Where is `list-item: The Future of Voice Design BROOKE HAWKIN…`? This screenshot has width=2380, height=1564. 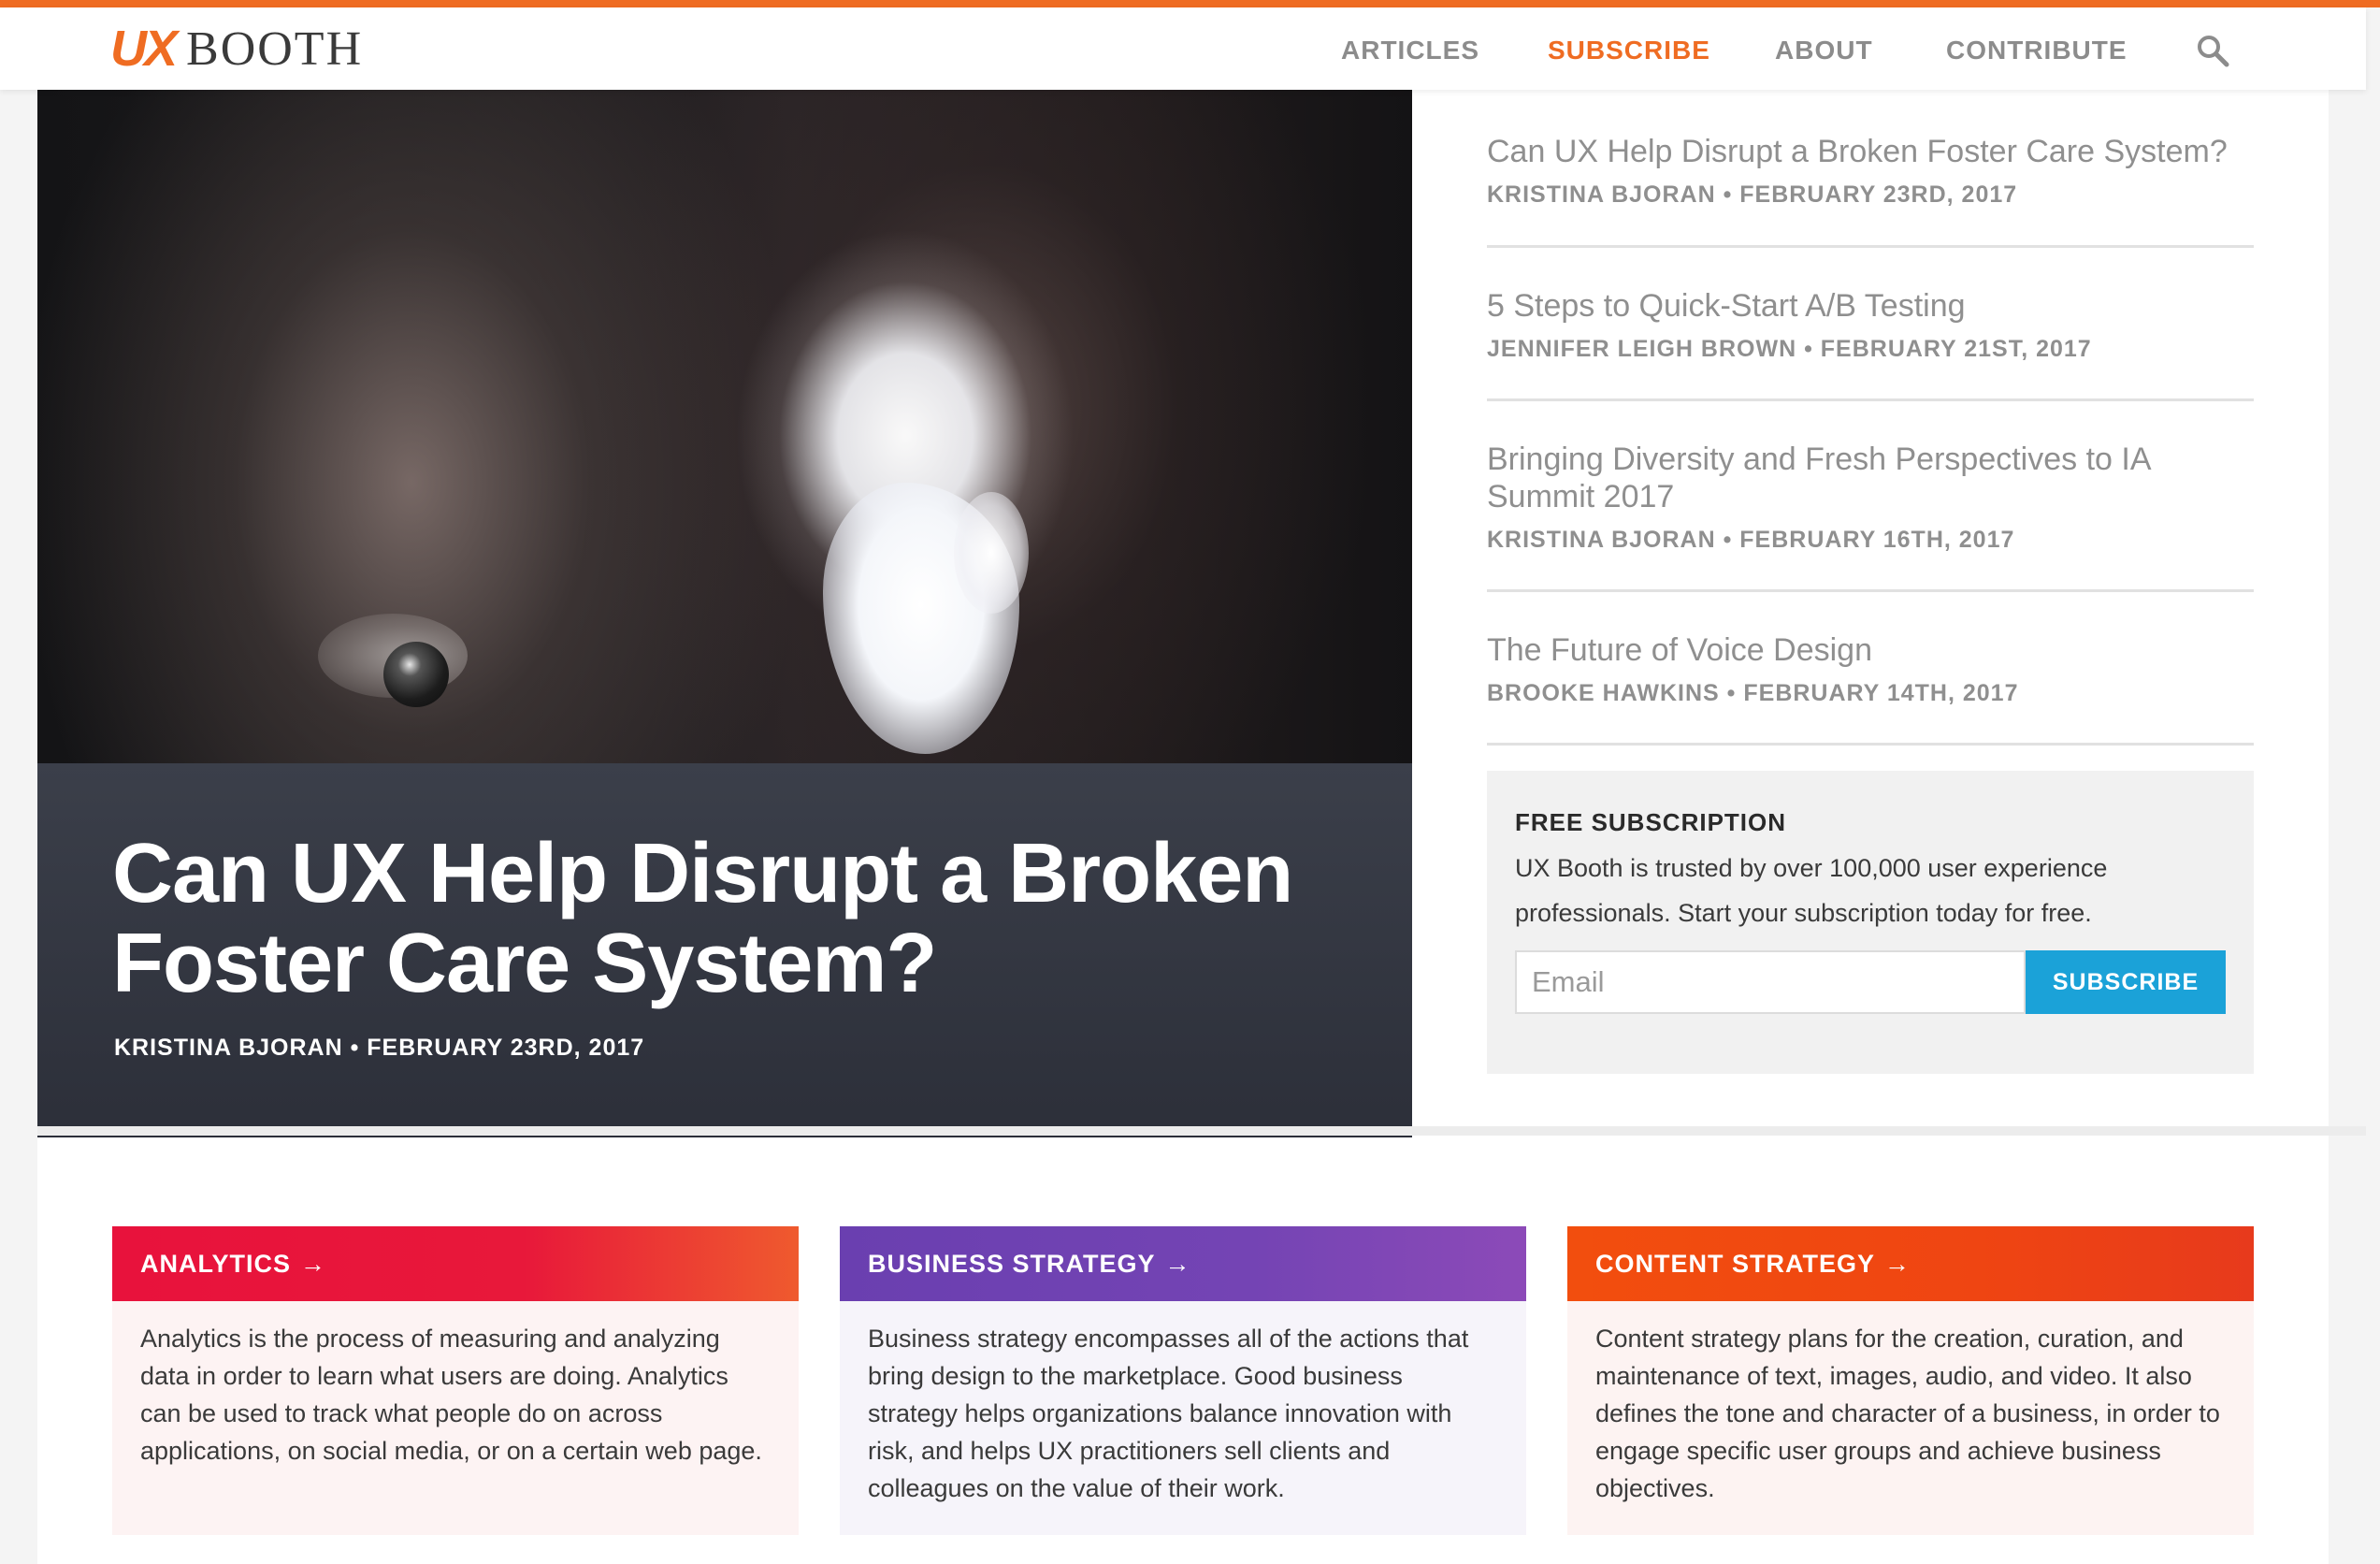 list-item: The Future of Voice Design BROOKE HAWKIN… is located at coordinates (1870, 669).